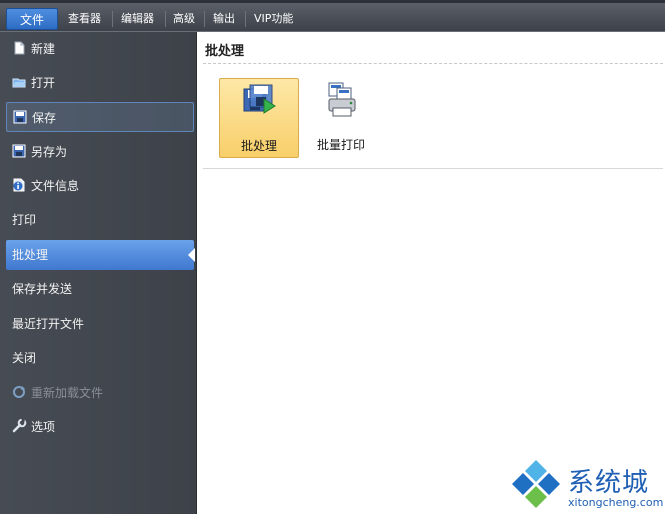 This screenshot has height=514, width=665. What do you see at coordinates (100, 255) in the screenshot?
I see `sidebar-item-batch: 批处理` at bounding box center [100, 255].